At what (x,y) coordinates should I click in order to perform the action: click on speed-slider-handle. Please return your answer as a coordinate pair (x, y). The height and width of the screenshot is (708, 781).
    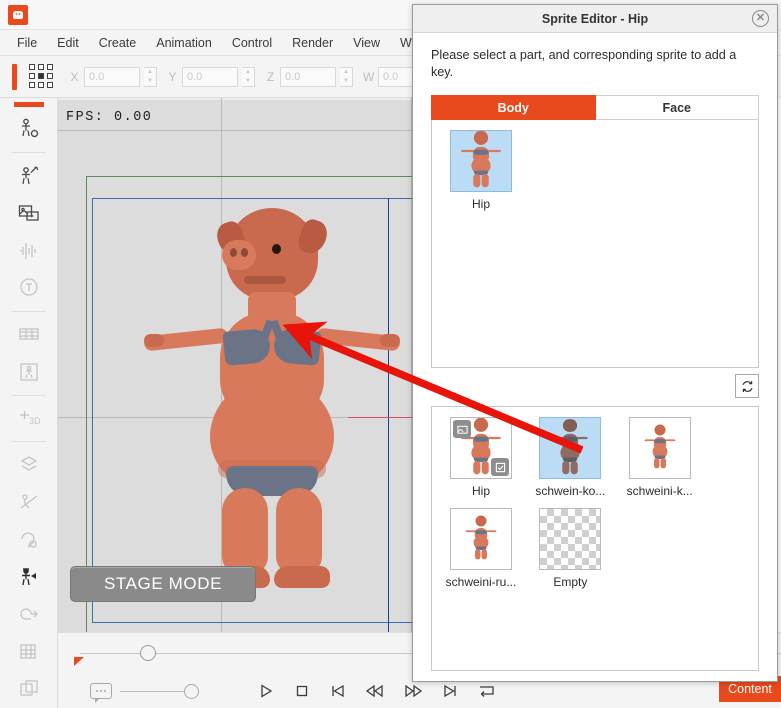
    Looking at the image, I should click on (191, 691).